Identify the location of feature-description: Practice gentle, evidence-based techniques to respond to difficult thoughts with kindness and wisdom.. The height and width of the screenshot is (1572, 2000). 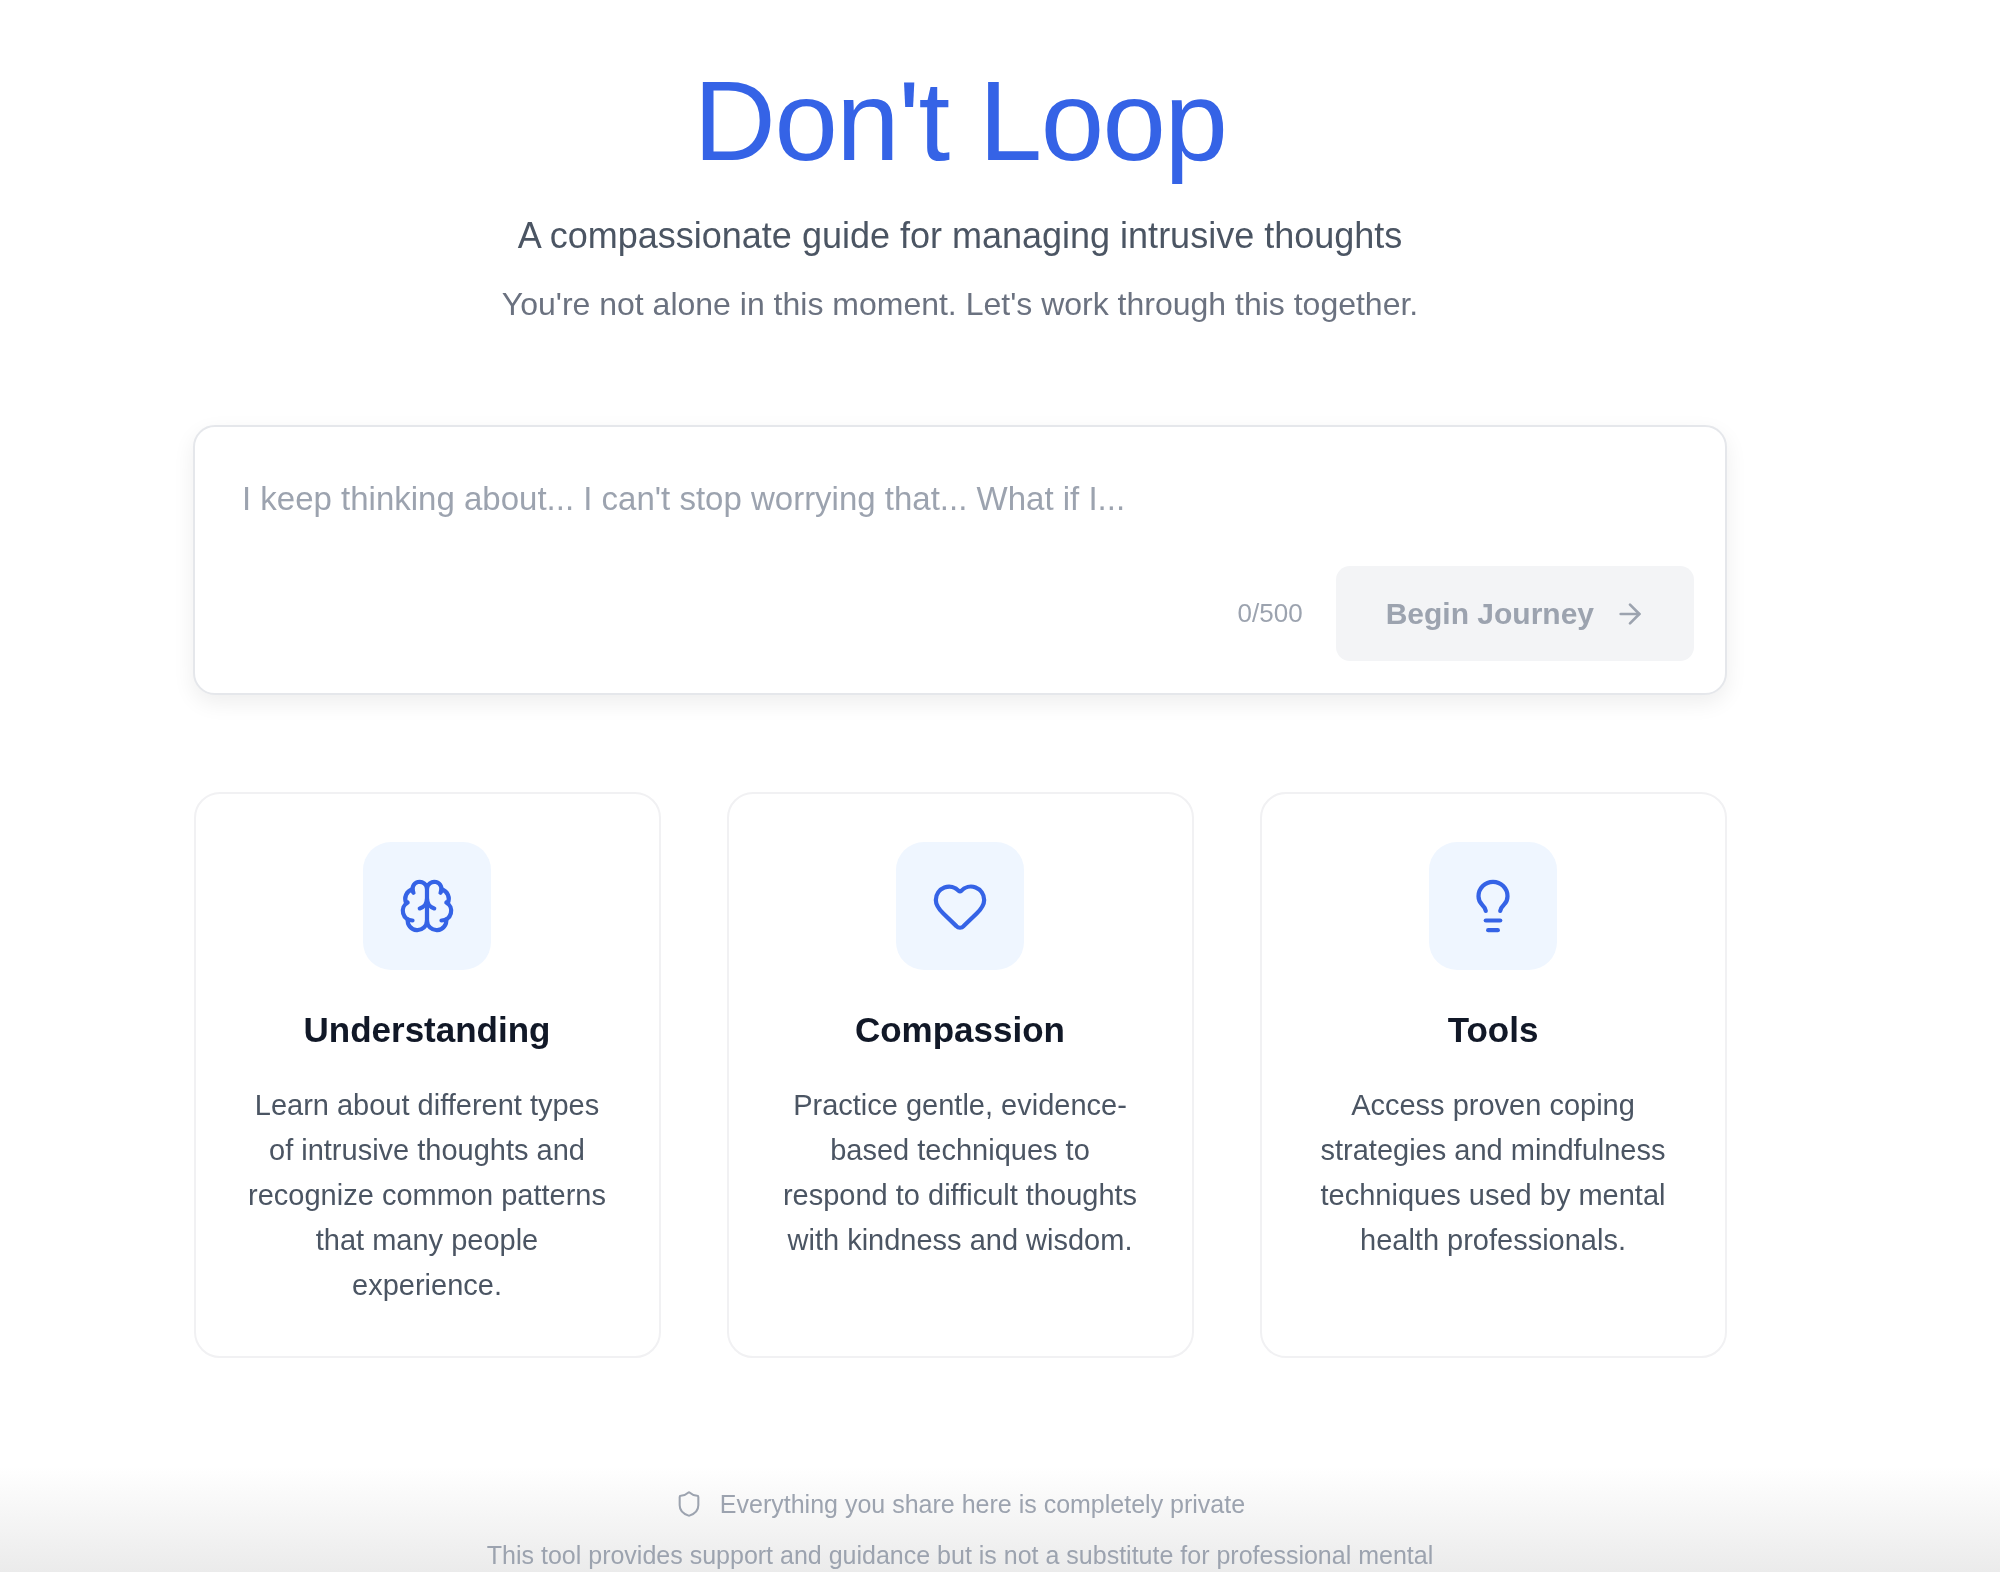
(960, 1173).